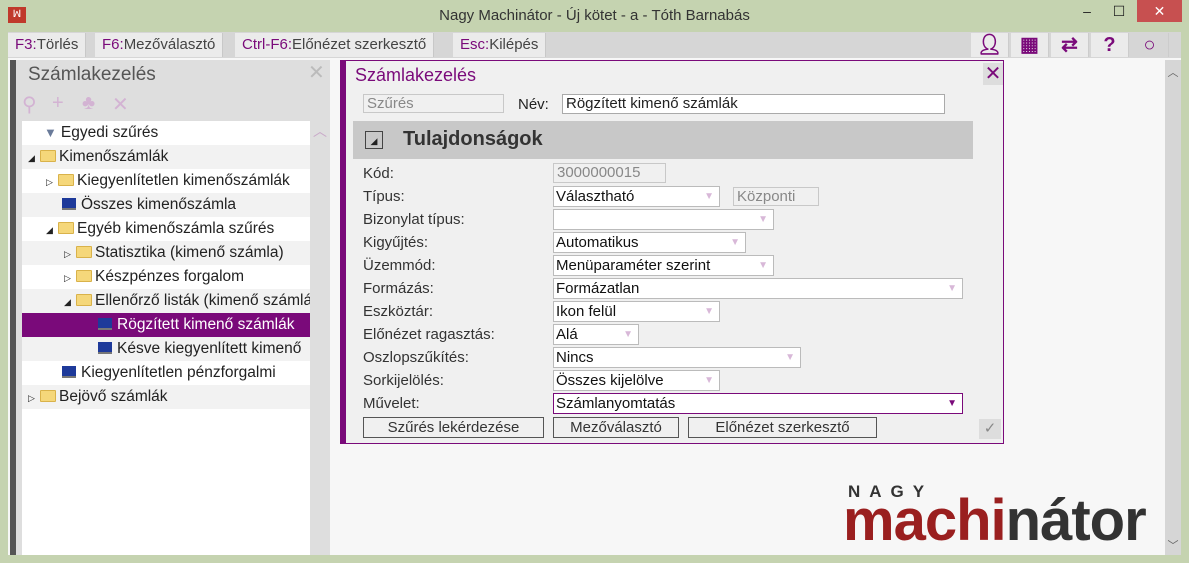  I want to click on formatting-select: Formázatlan ▼, so click(758, 288).